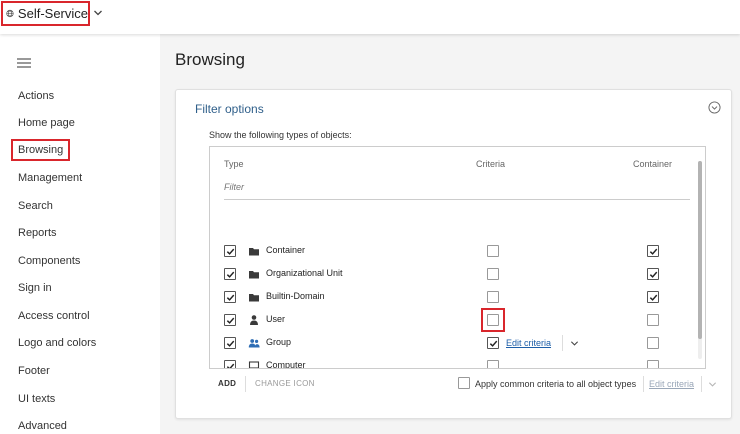 This screenshot has height=434, width=740. I want to click on computer-icon, so click(254, 364).